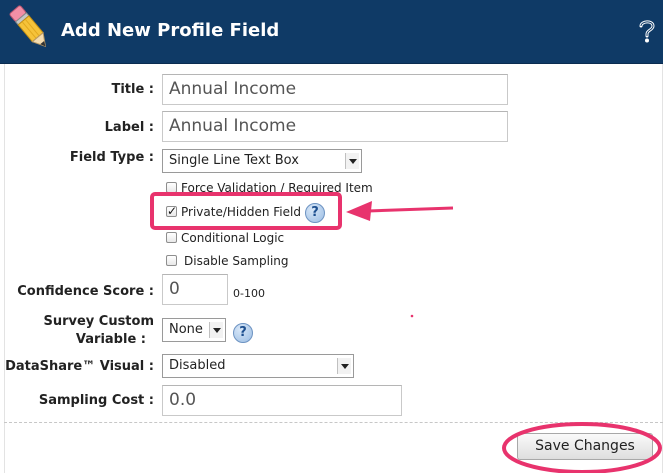  What do you see at coordinates (4, 268) in the screenshot?
I see `panel-left-border` at bounding box center [4, 268].